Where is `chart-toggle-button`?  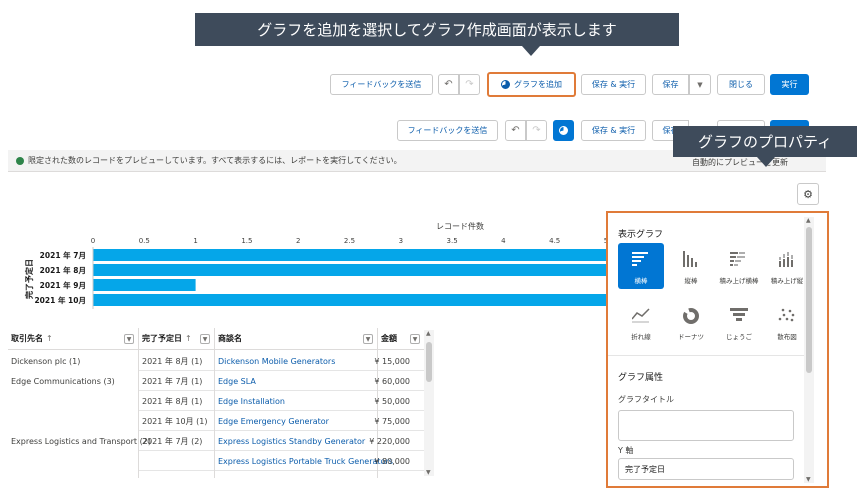
chart-toggle-button is located at coordinates (563, 130).